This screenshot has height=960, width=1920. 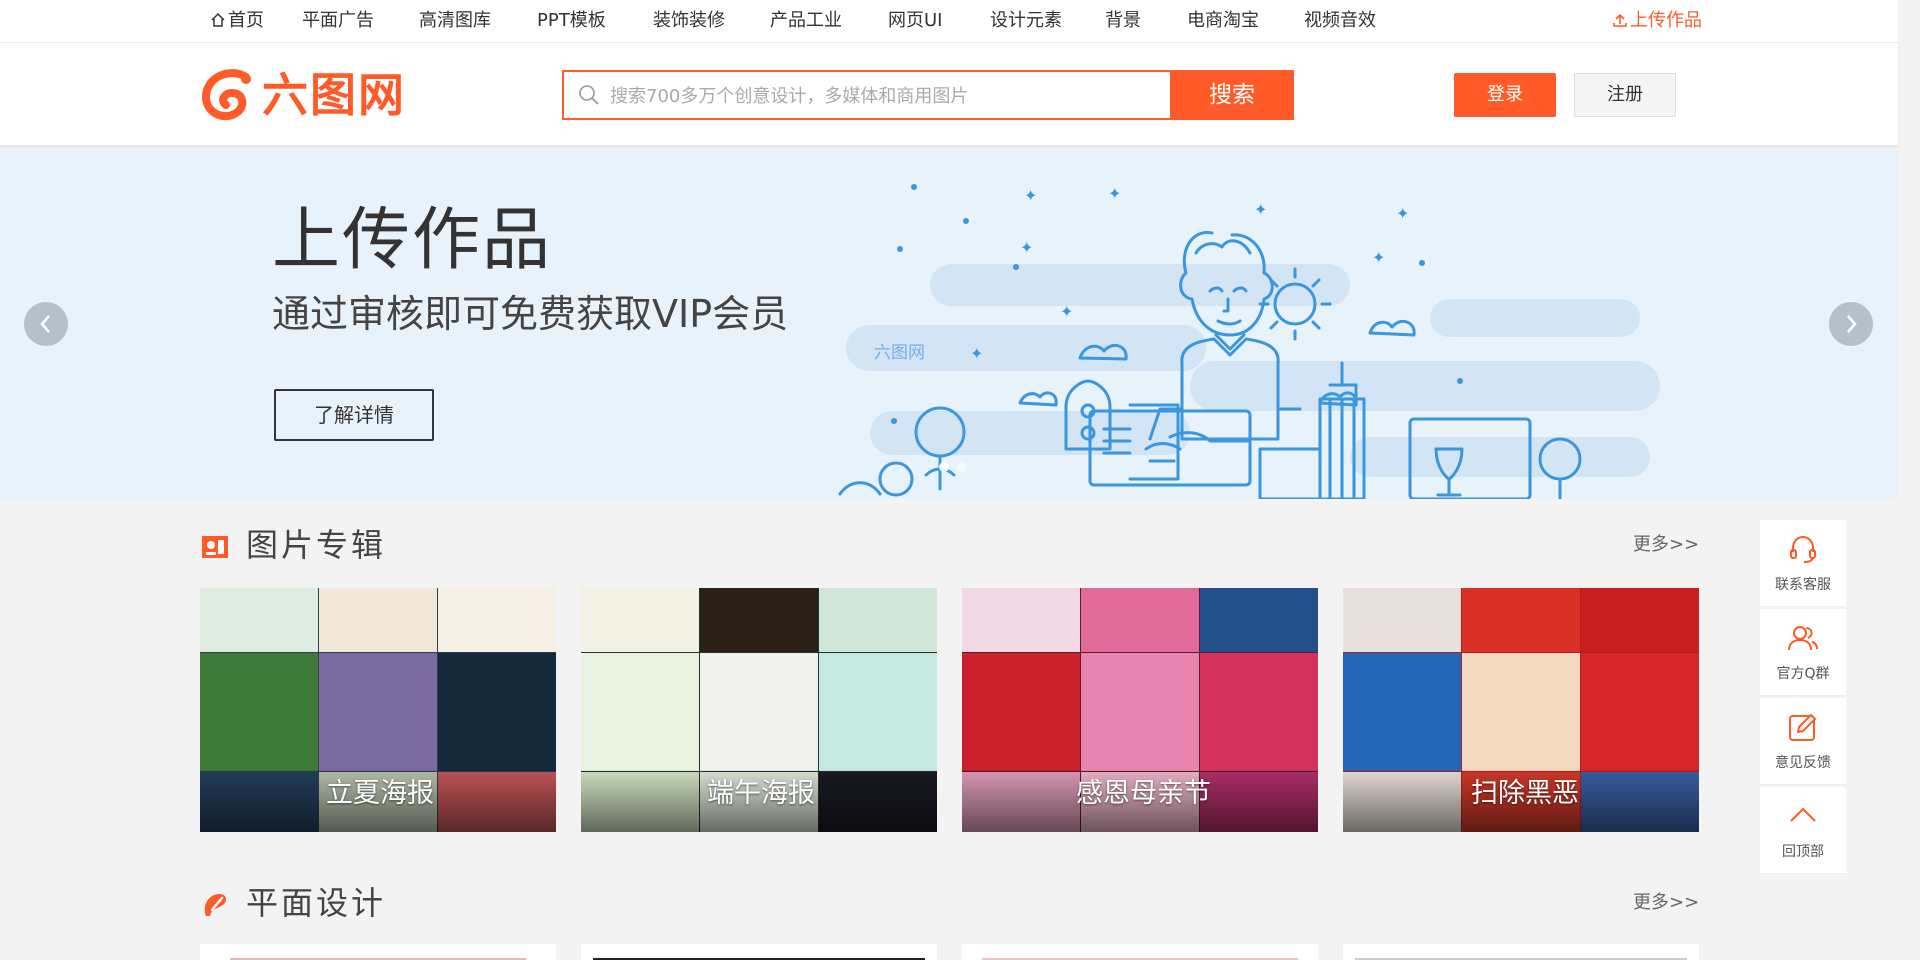 I want to click on logo-swirl-icon, so click(x=226, y=95).